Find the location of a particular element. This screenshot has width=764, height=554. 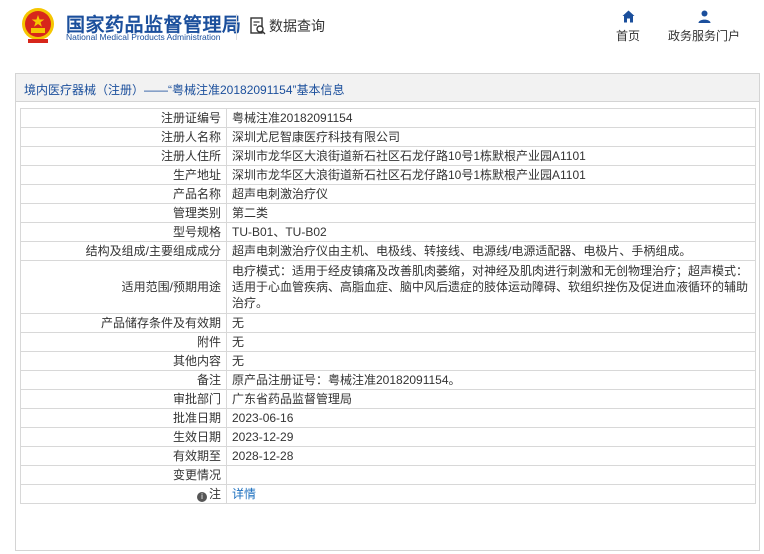

table-row: 产品名称 超声电刺激治疗仪 is located at coordinates (388, 194).